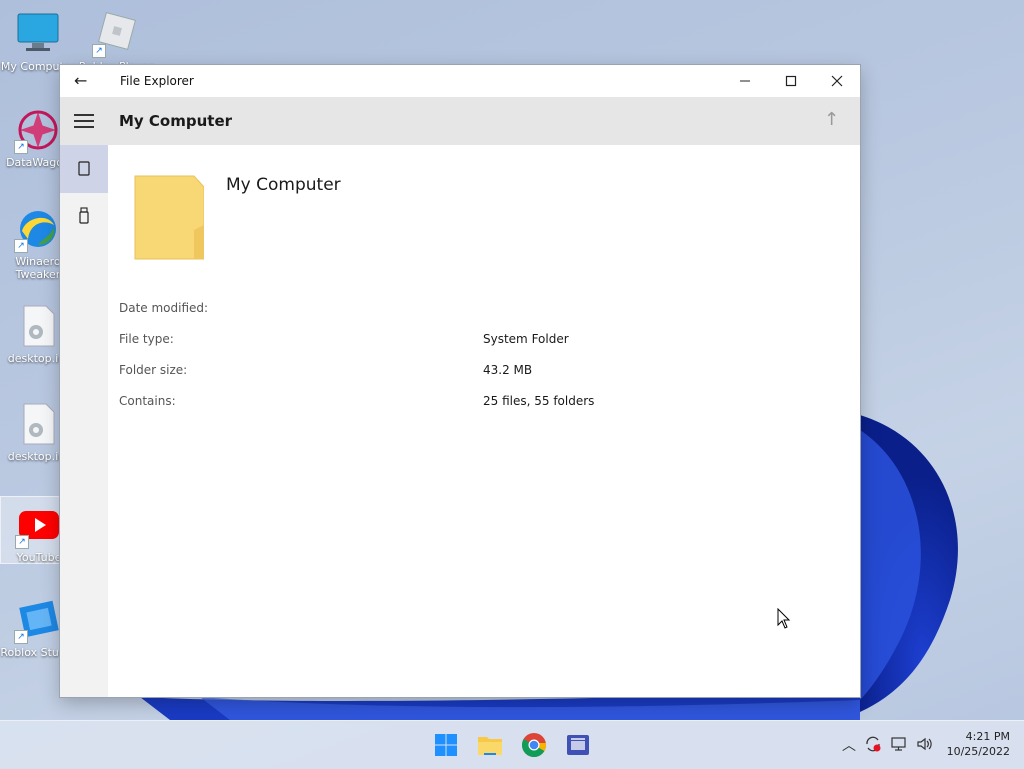 The height and width of the screenshot is (769, 1024). I want to click on monitor-icon, so click(38, 32).